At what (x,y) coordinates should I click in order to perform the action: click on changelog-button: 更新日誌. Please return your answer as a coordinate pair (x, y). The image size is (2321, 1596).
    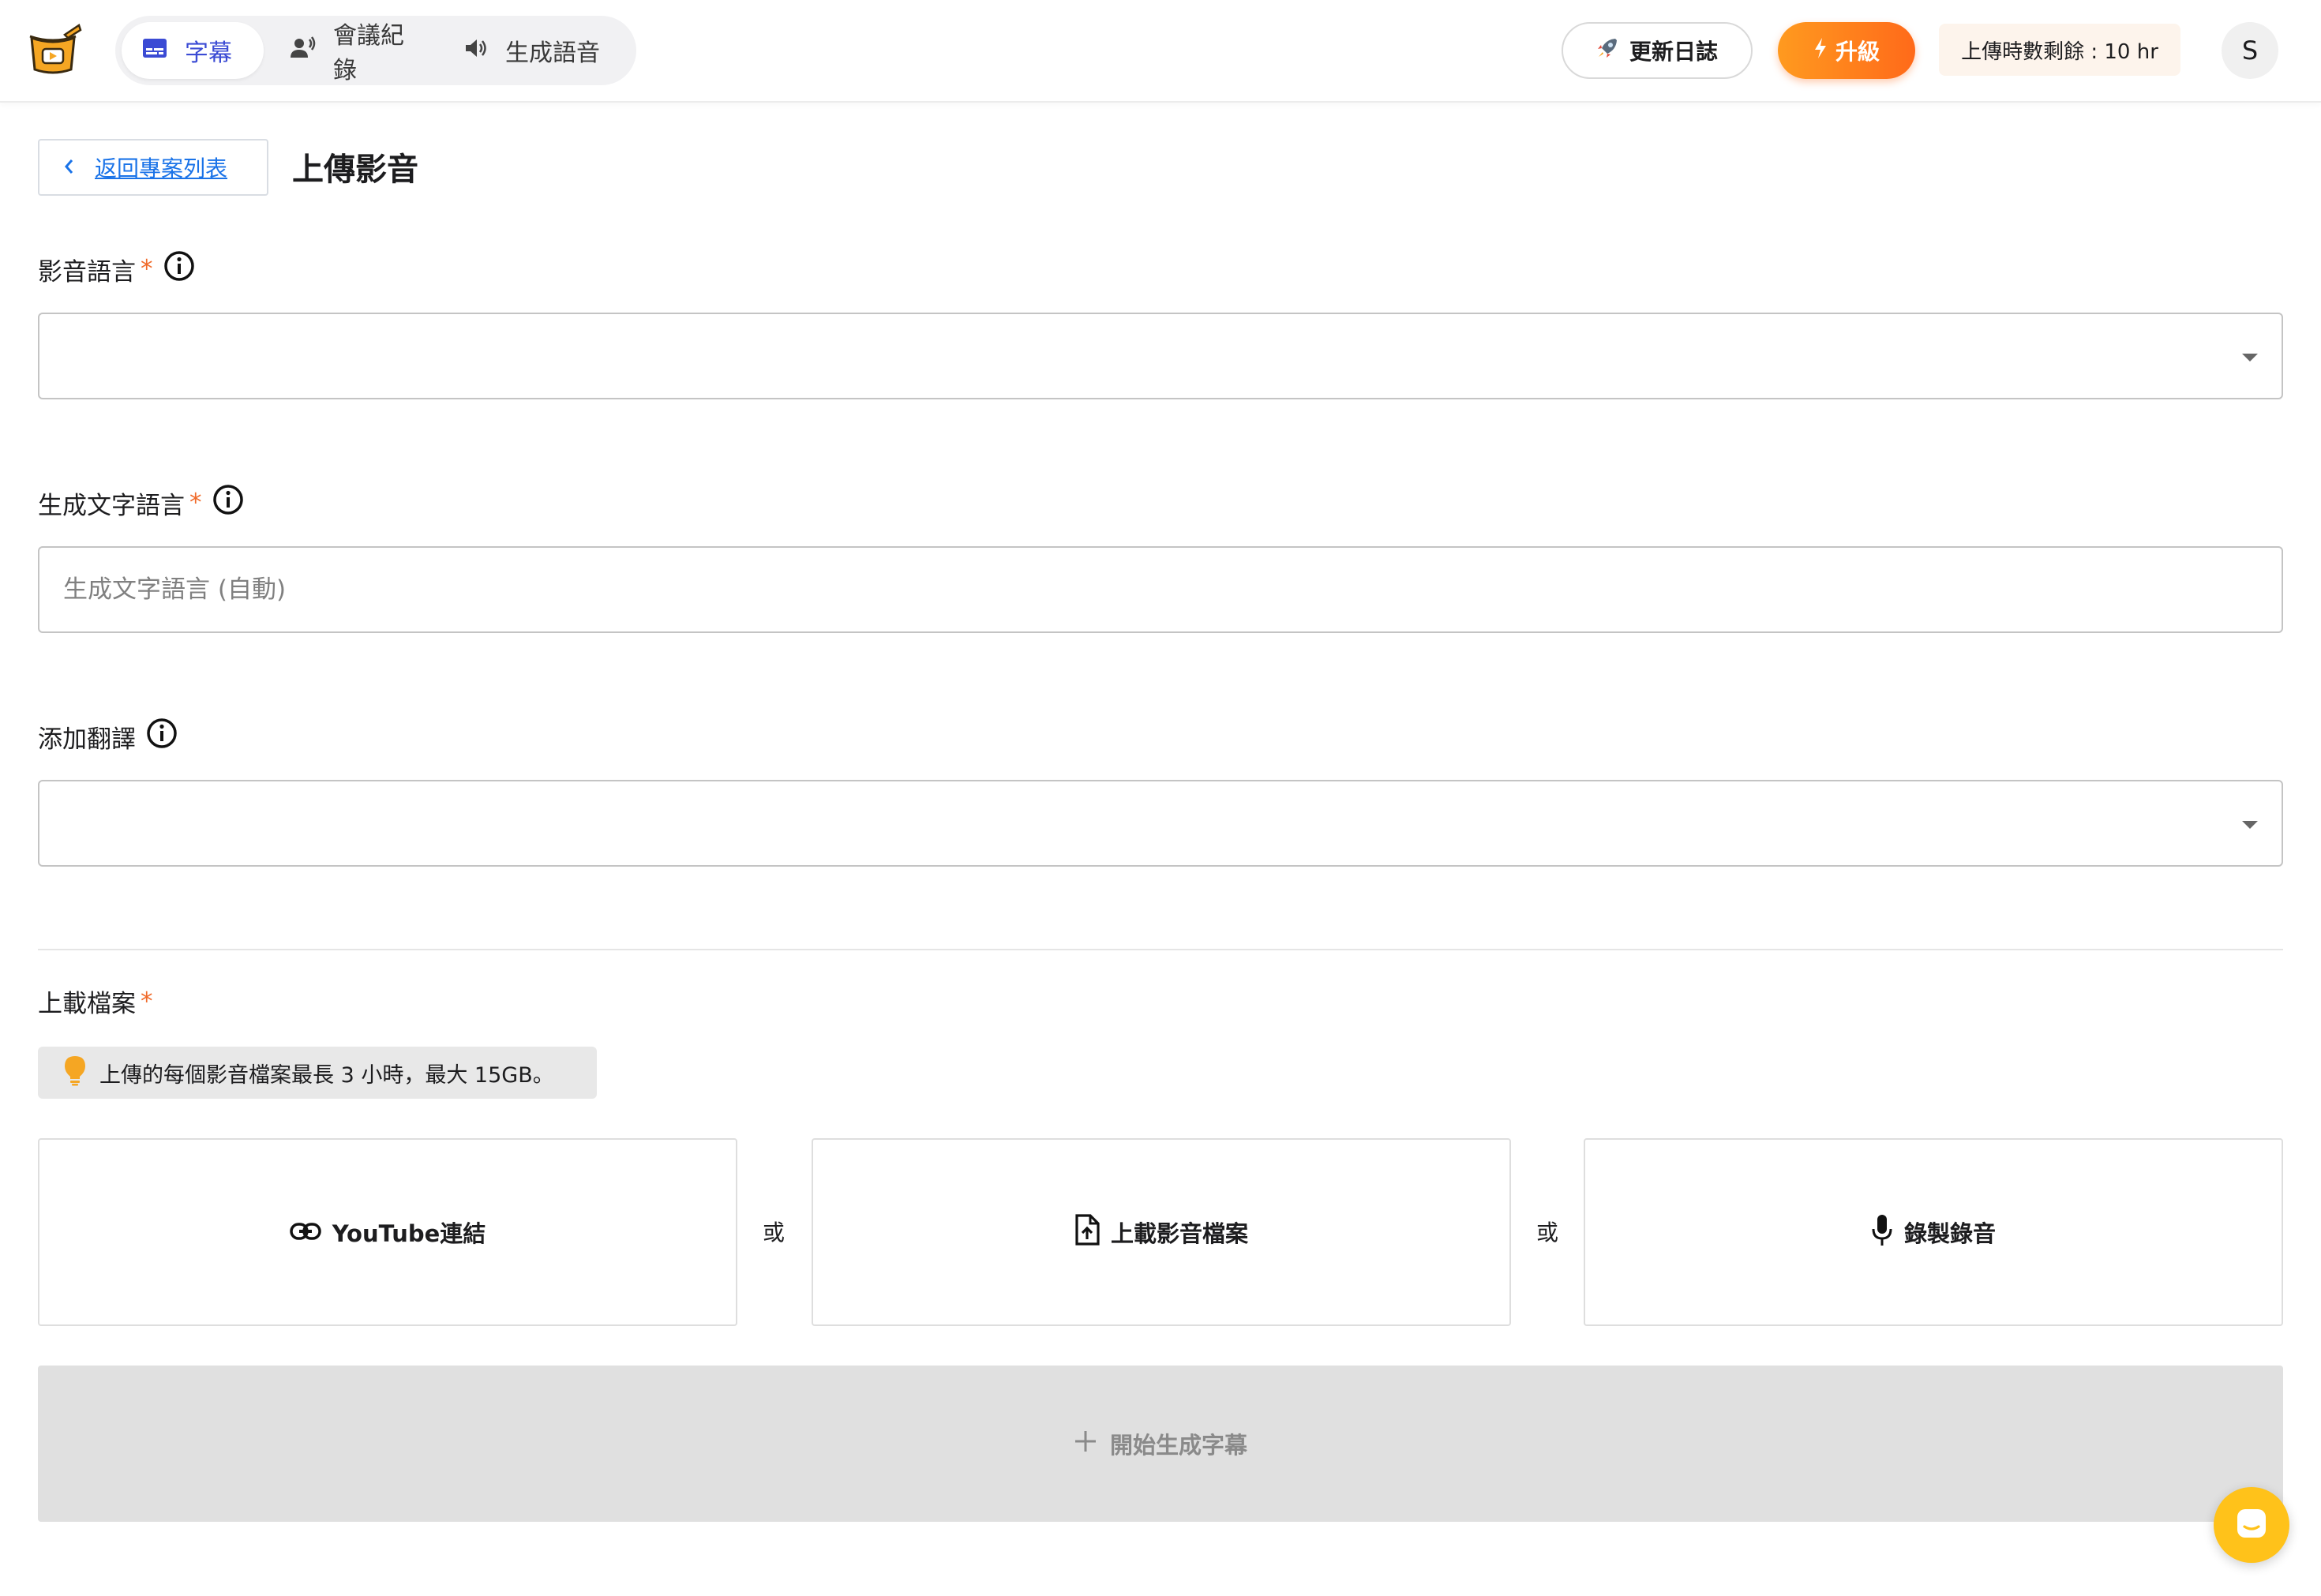
    Looking at the image, I should click on (1657, 51).